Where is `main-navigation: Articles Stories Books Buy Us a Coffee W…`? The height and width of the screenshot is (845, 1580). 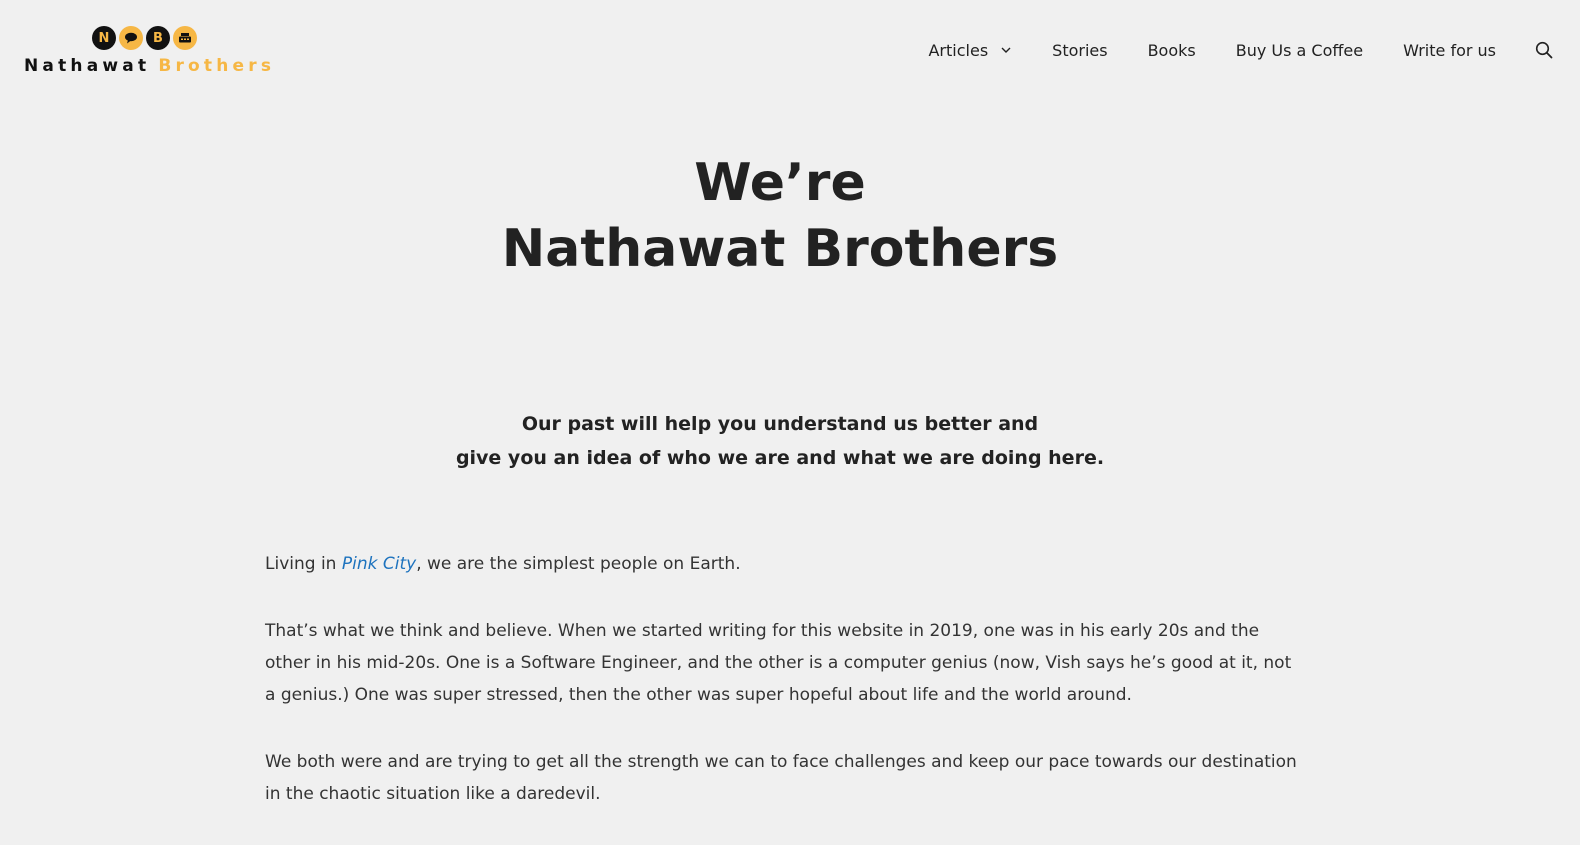 main-navigation: Articles Stories Books Buy Us a Coffee W… is located at coordinates (1241, 50).